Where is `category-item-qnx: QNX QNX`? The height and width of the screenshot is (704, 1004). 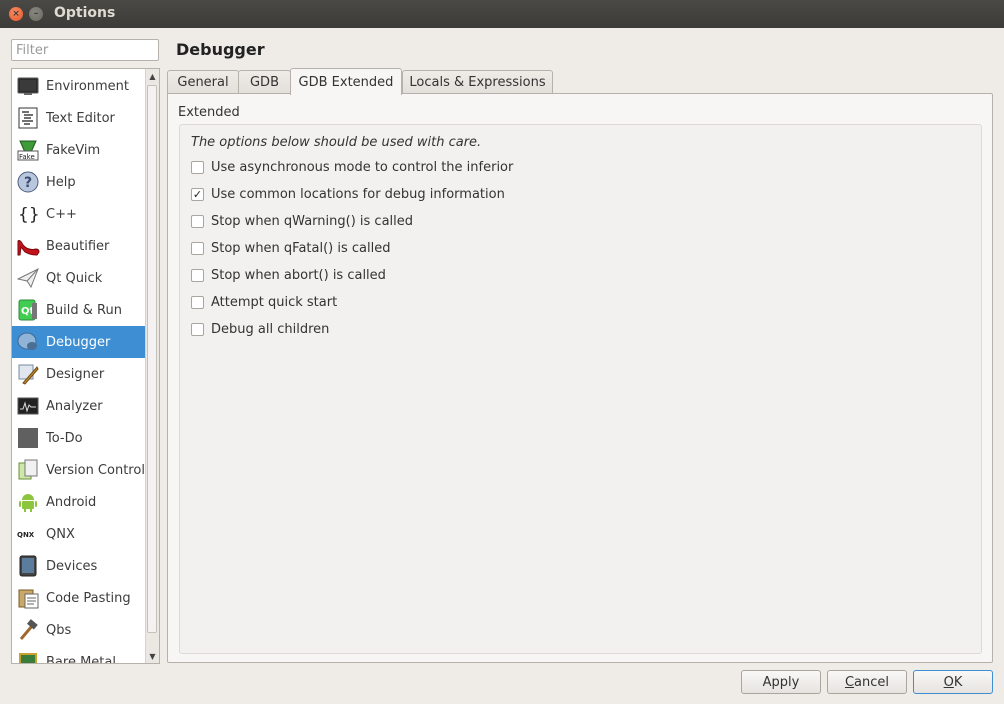
category-item-qnx: QNX QNX is located at coordinates (79, 534).